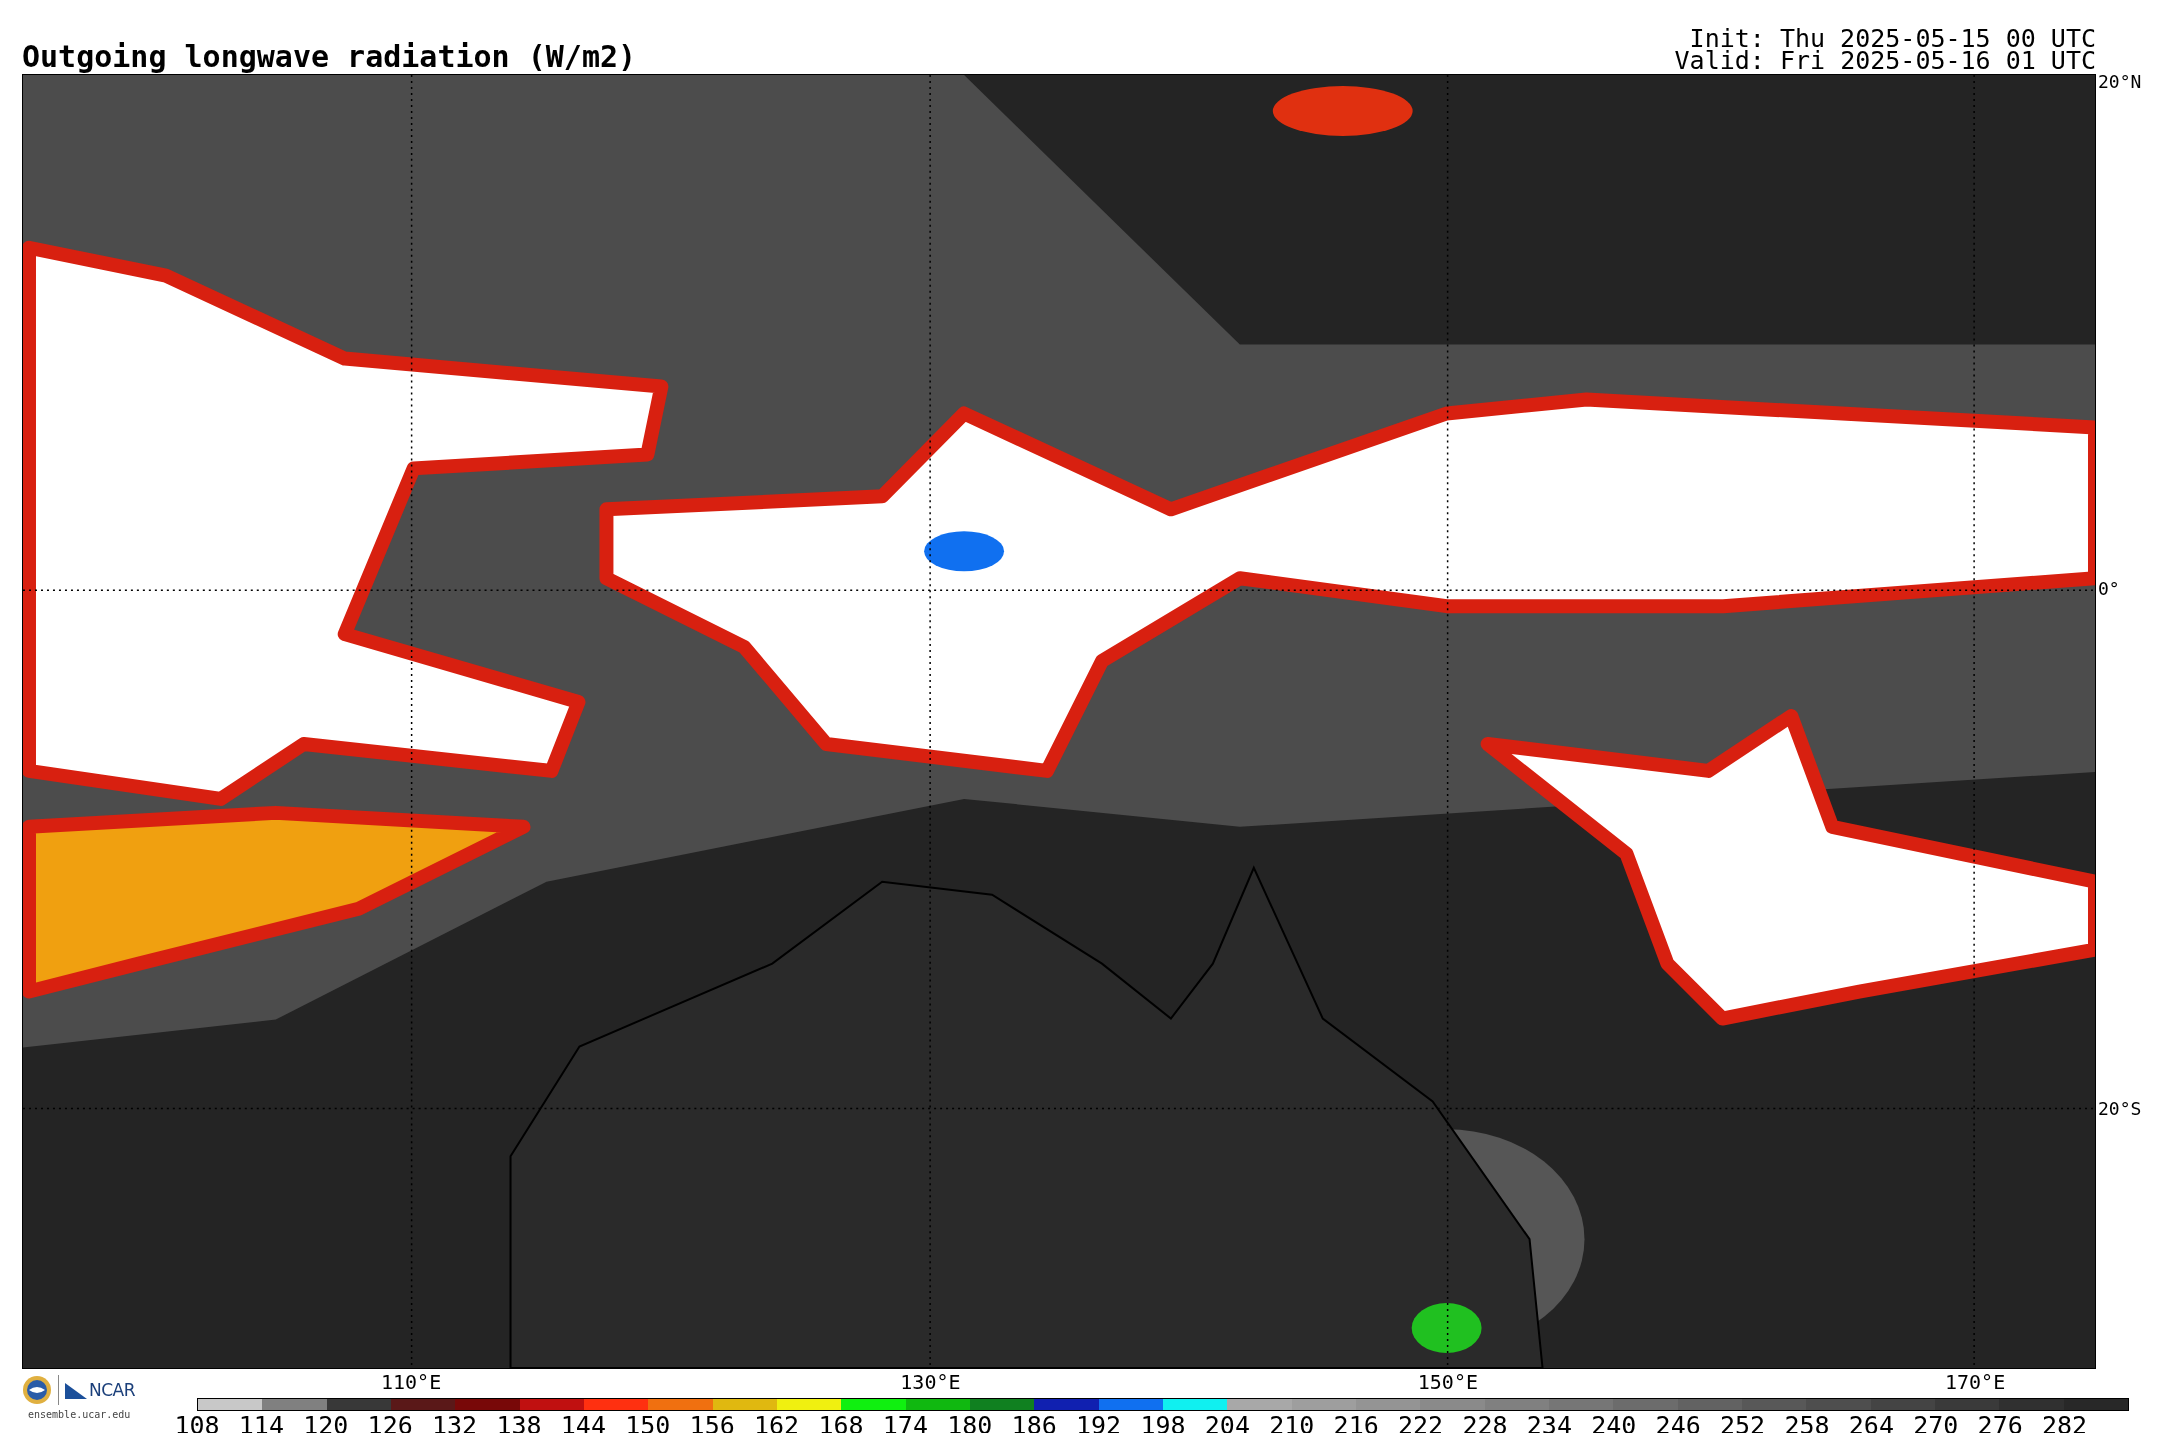 Image resolution: width=2160 pixels, height=1433 pixels. What do you see at coordinates (329, 57) in the screenshot?
I see `chart-title: Outgoing longwave radiation (W/m2)` at bounding box center [329, 57].